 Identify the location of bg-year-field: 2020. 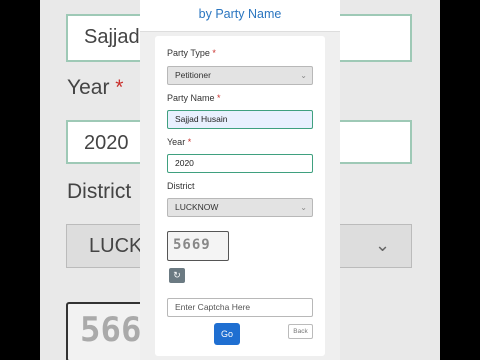
(103, 142).